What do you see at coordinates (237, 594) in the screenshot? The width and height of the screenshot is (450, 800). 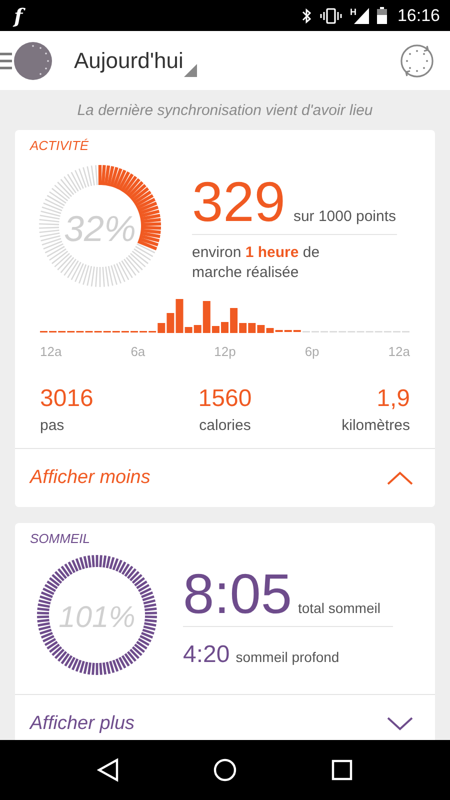 I see `total-sleep-value: 8:05` at bounding box center [237, 594].